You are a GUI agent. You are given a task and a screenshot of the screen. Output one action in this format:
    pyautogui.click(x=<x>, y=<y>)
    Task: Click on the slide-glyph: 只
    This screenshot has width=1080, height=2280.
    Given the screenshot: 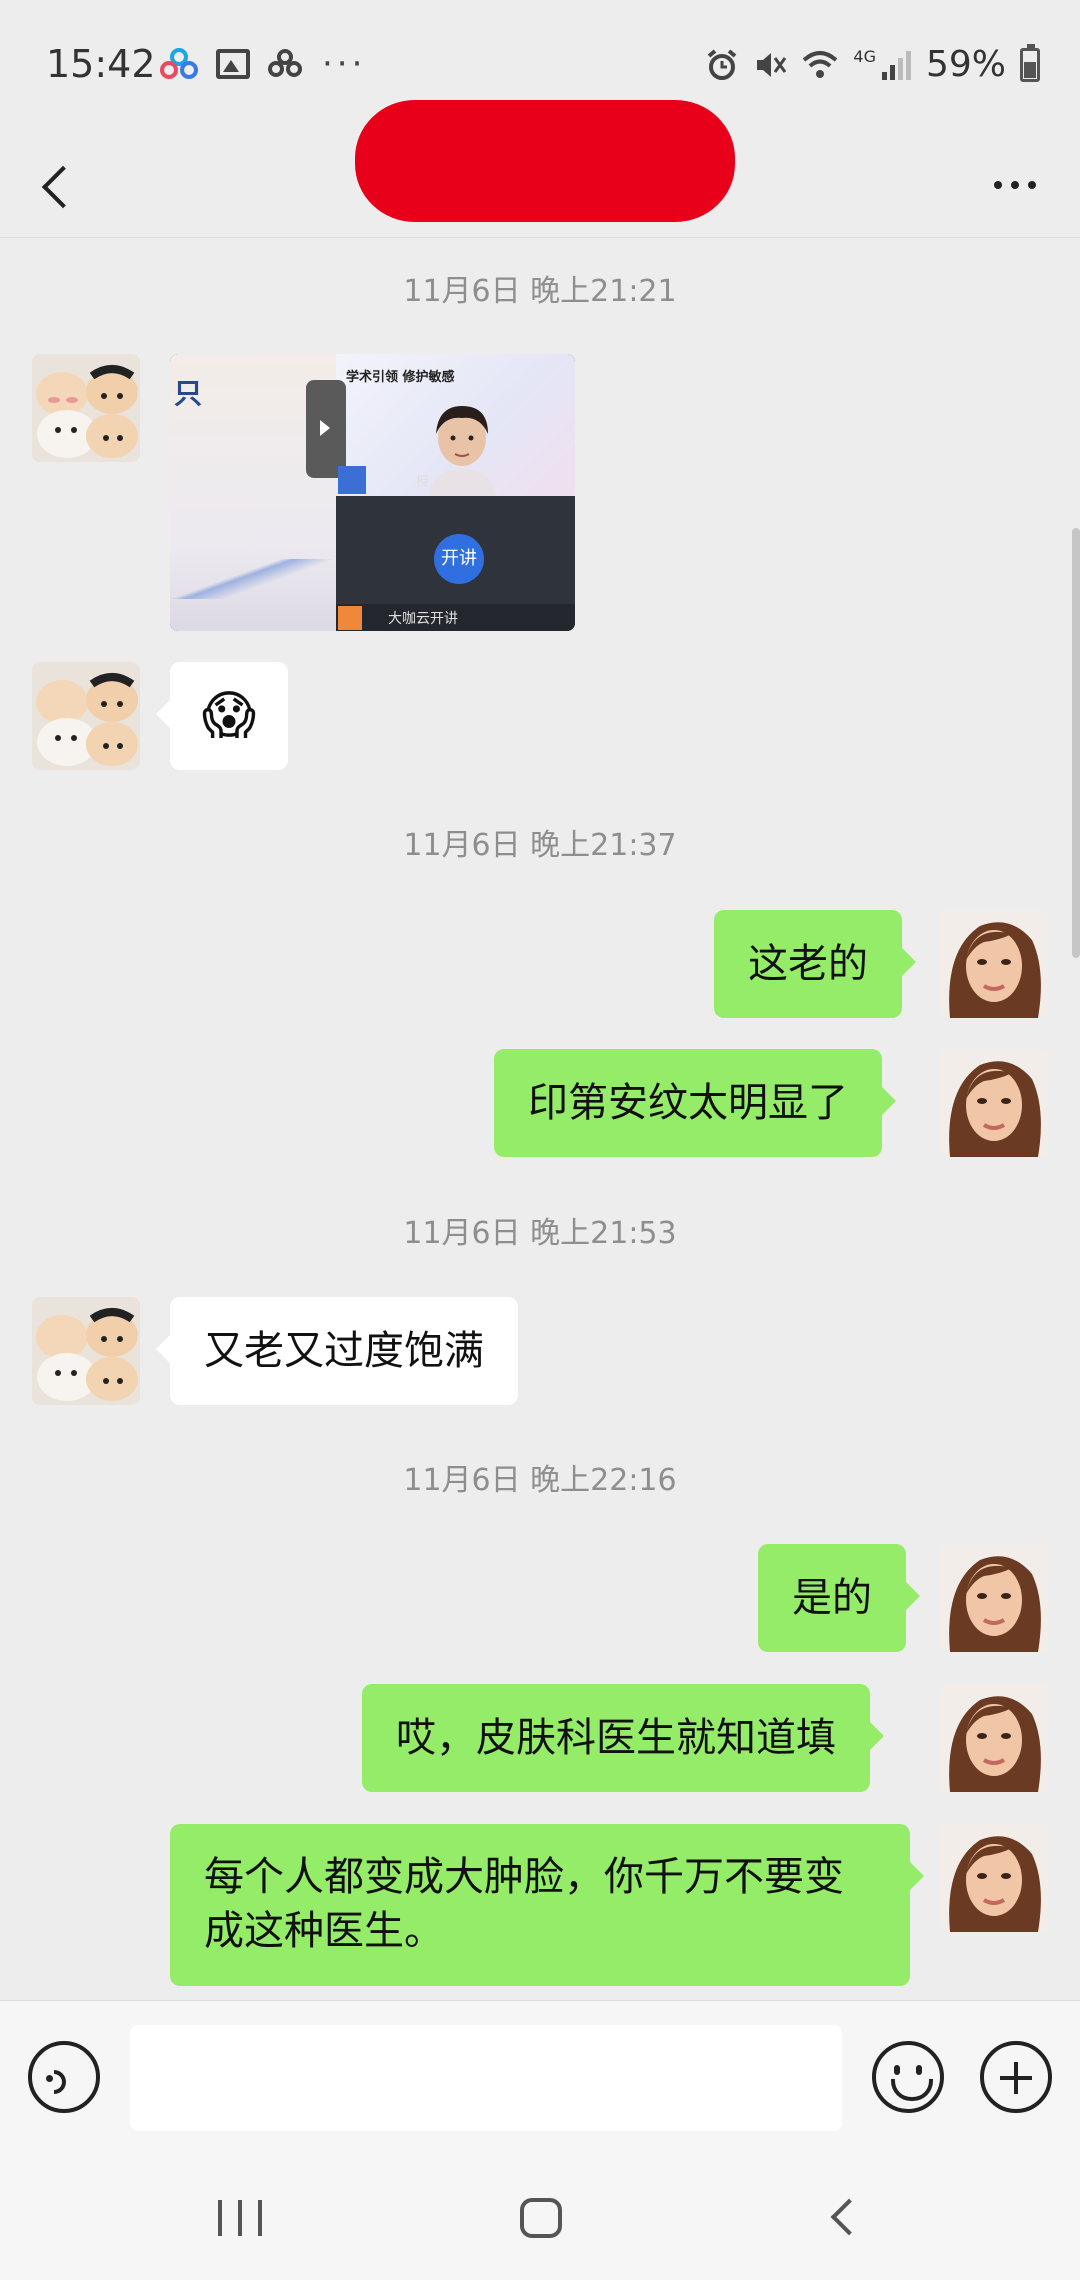 What is the action you would take?
    pyautogui.click(x=188, y=393)
    